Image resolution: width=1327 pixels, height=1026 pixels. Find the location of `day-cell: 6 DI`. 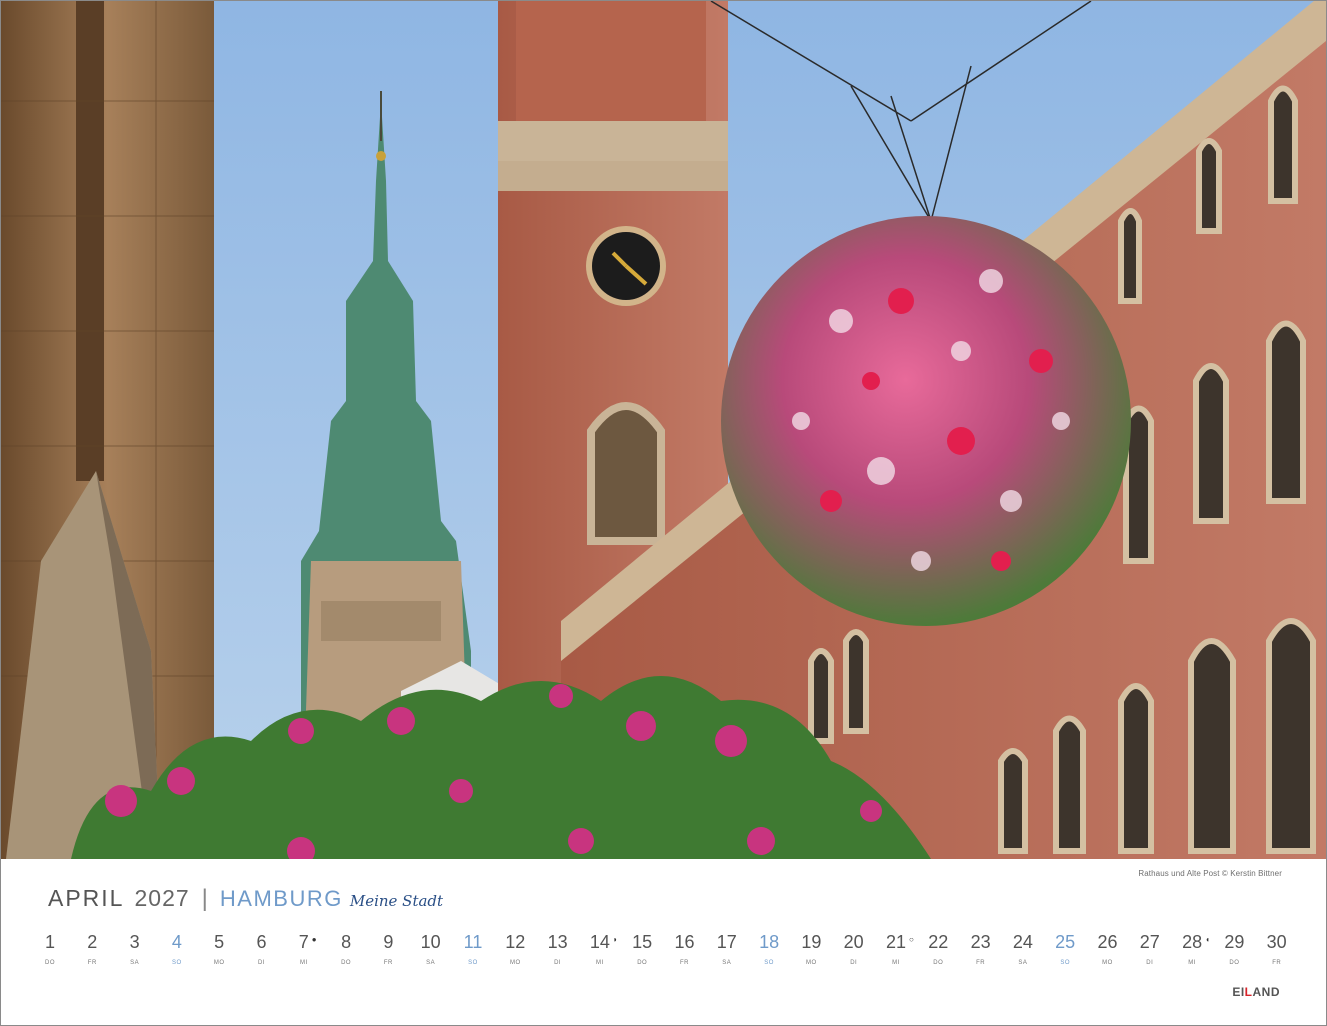

day-cell: 6 DI is located at coordinates (262, 947).